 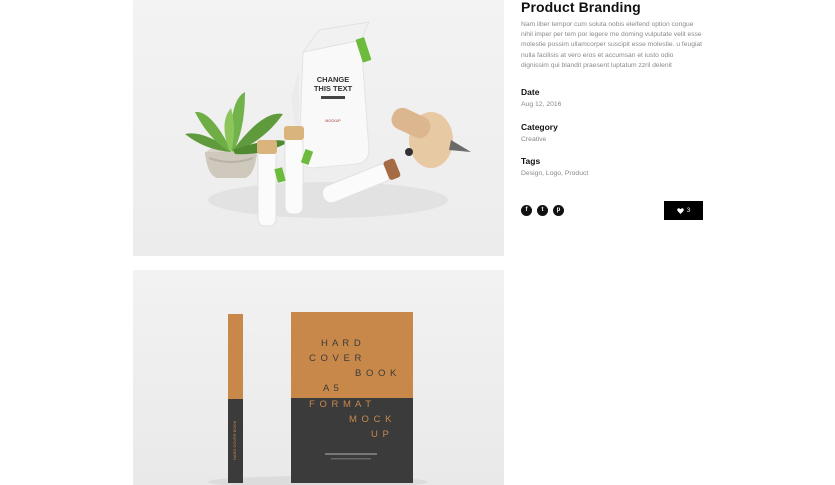 I want to click on category-label: Category, so click(x=539, y=127).